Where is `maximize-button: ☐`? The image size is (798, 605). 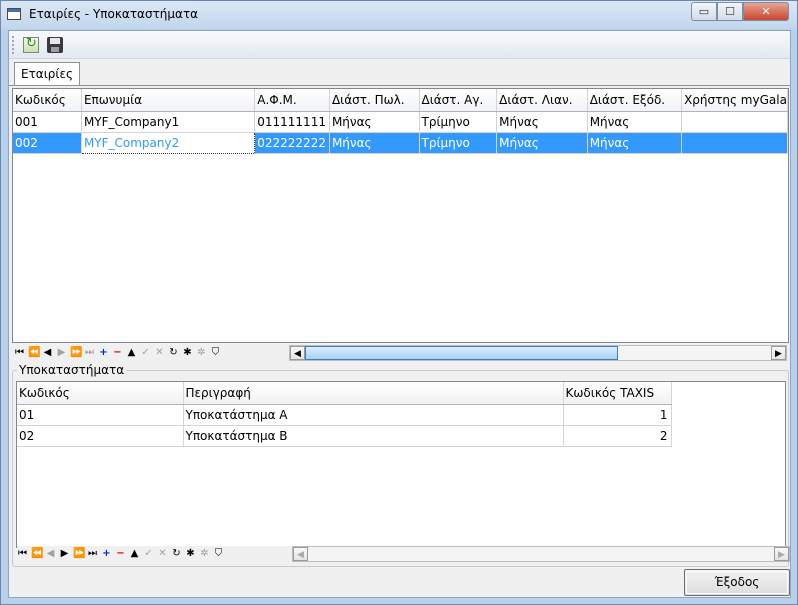 maximize-button: ☐ is located at coordinates (730, 11).